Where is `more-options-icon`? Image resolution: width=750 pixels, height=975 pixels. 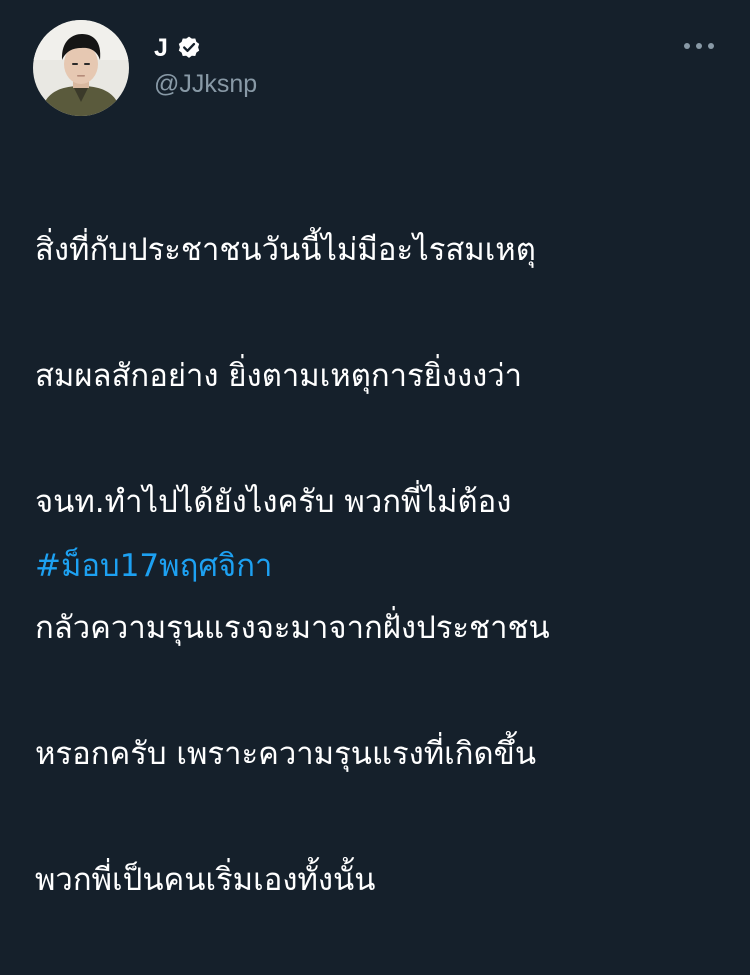
more-options-icon is located at coordinates (699, 46).